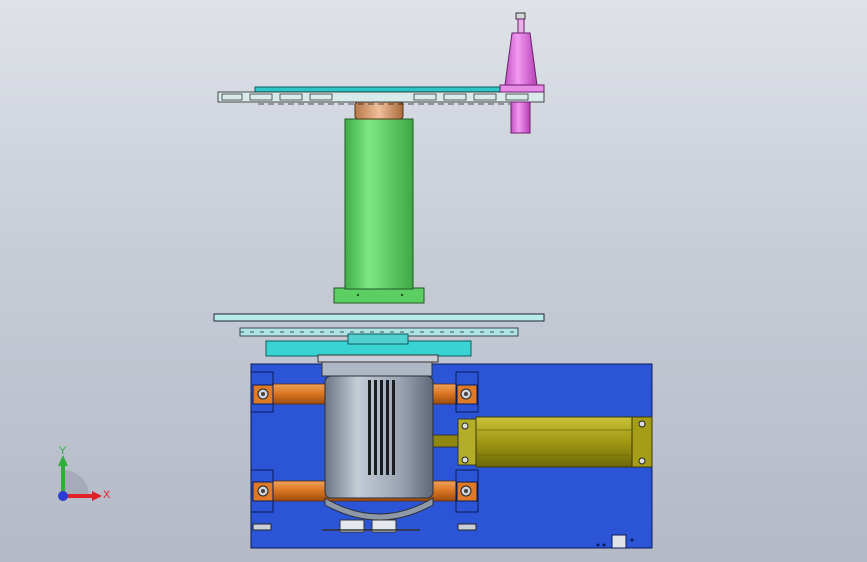 This screenshot has height=562, width=867. I want to click on column-base-ring, so click(379, 295).